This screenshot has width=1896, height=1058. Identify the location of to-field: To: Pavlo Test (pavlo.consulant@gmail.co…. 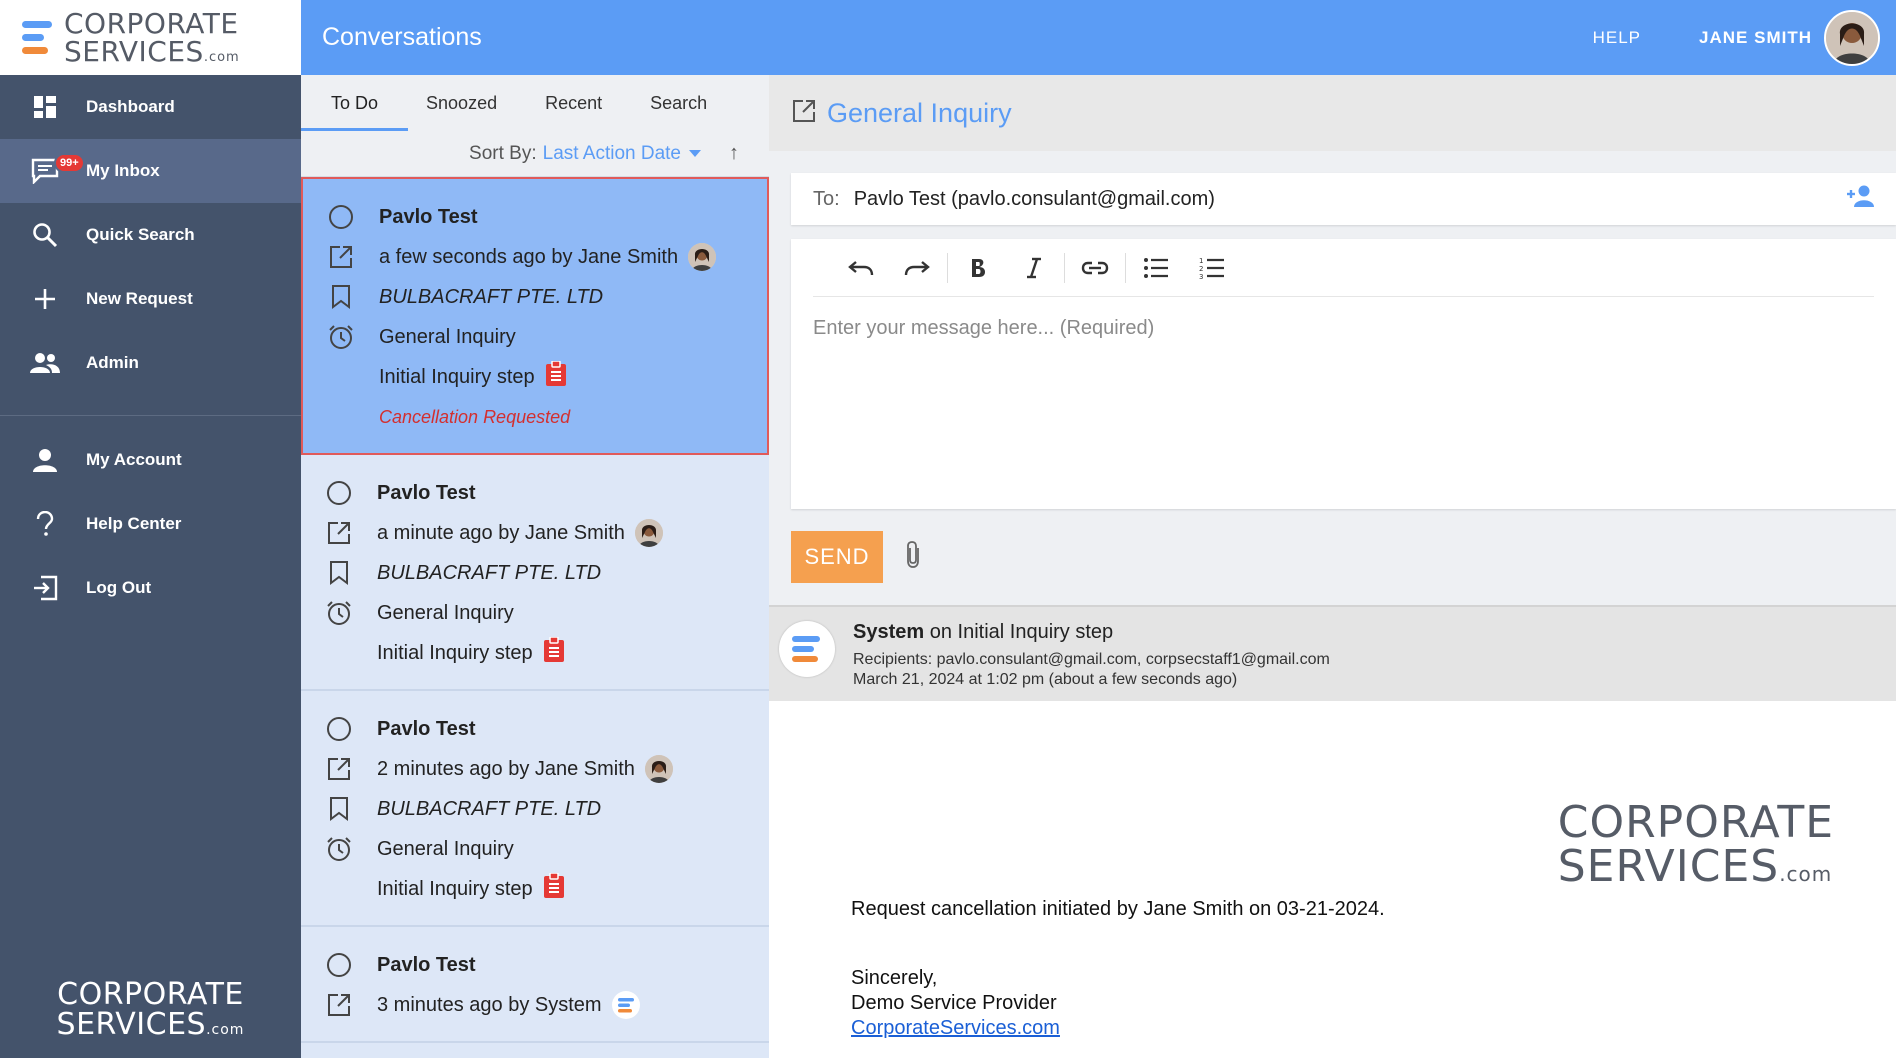
(1343, 199).